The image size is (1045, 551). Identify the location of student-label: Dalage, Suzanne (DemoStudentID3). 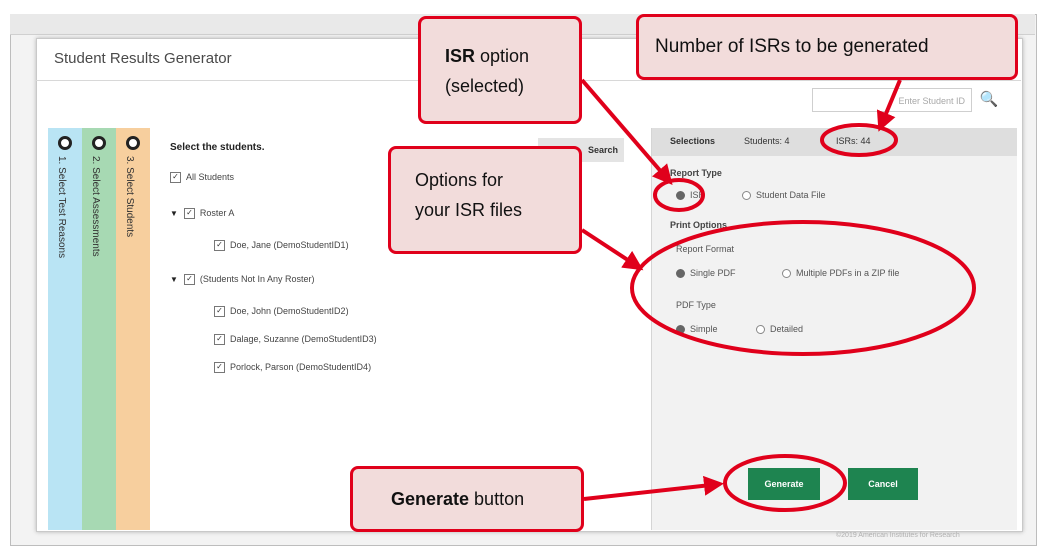
(303, 339).